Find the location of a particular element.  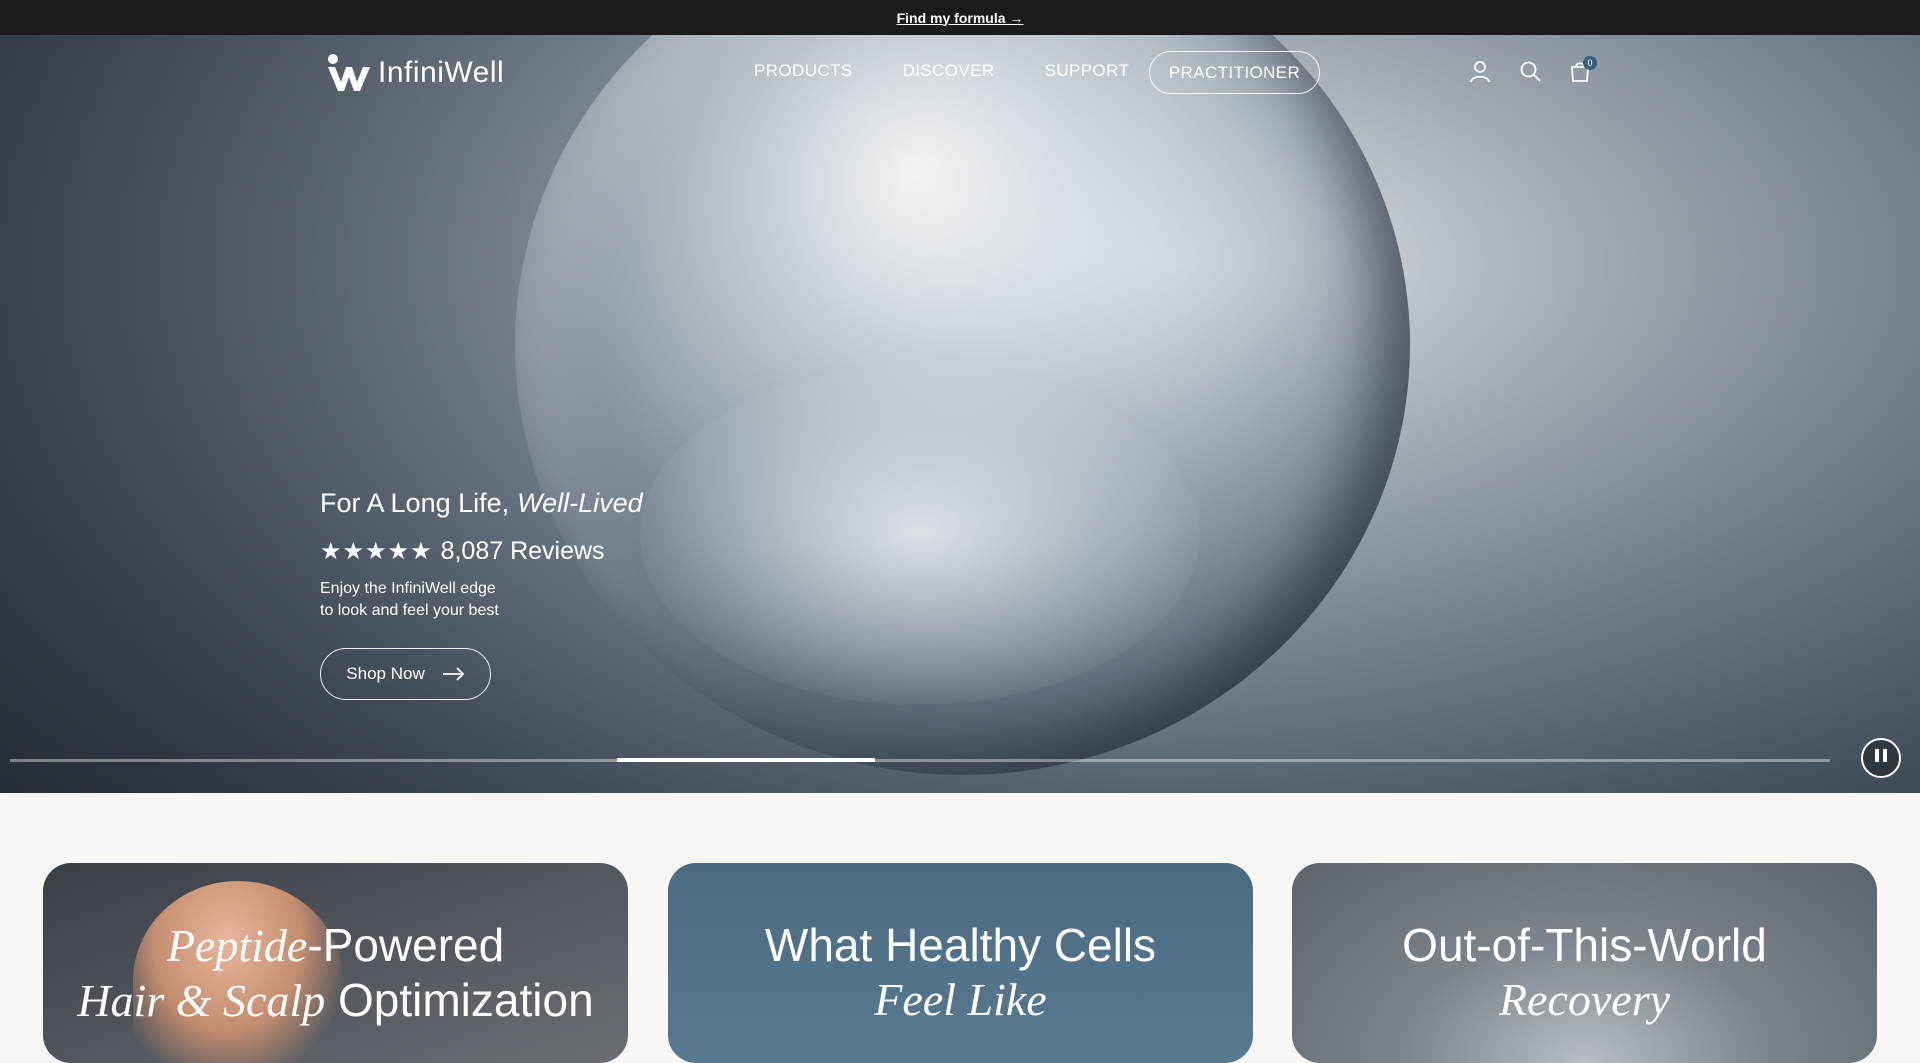

brand-logo: InfiniWell is located at coordinates (415, 73).